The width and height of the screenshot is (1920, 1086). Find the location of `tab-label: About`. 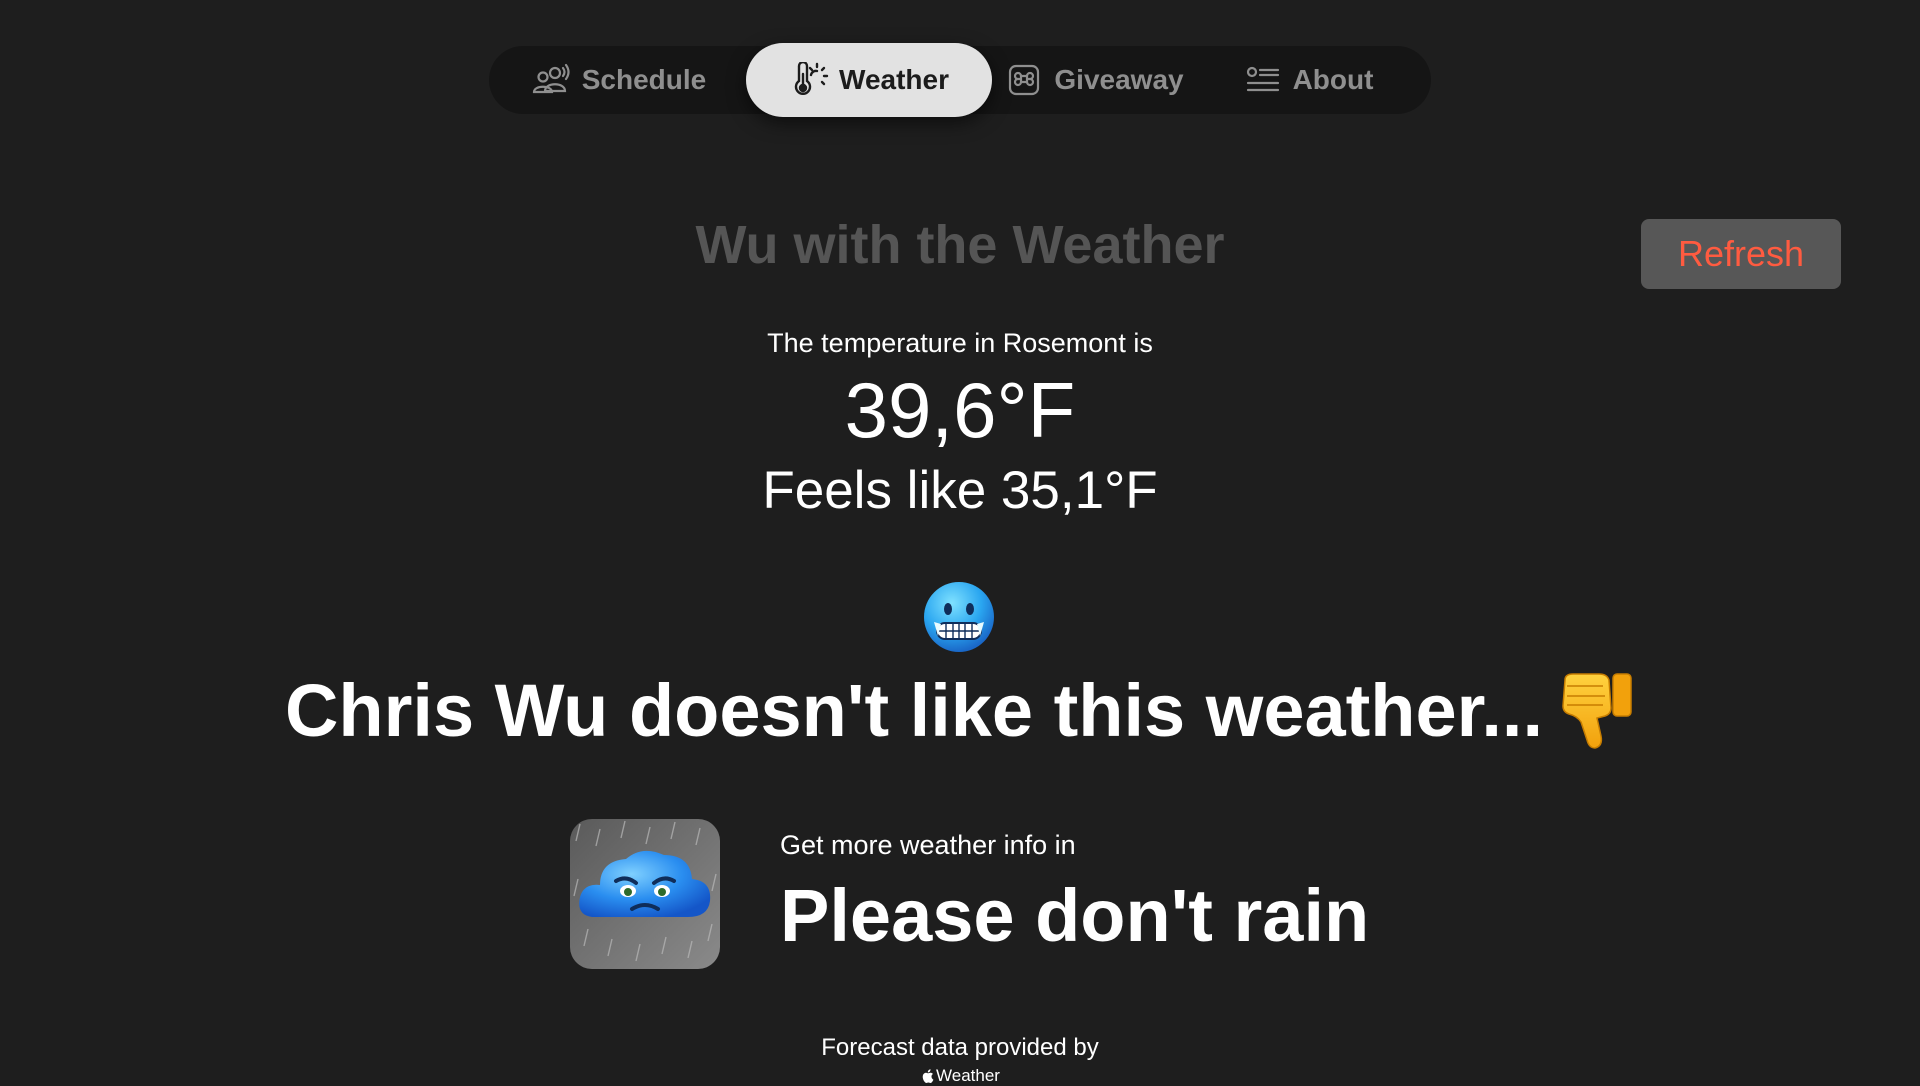

tab-label: About is located at coordinates (1333, 79).